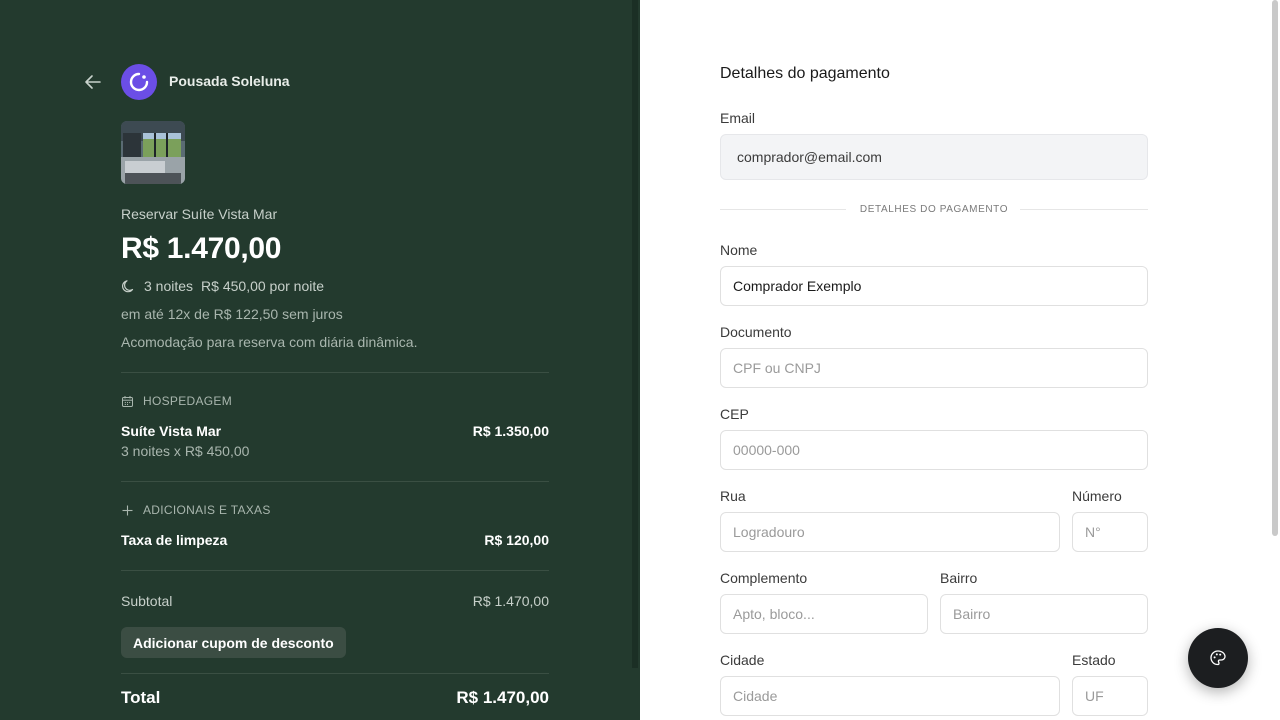 The height and width of the screenshot is (720, 1280). What do you see at coordinates (263, 286) in the screenshot?
I see `per-night-price: R$ 450,00 por noite` at bounding box center [263, 286].